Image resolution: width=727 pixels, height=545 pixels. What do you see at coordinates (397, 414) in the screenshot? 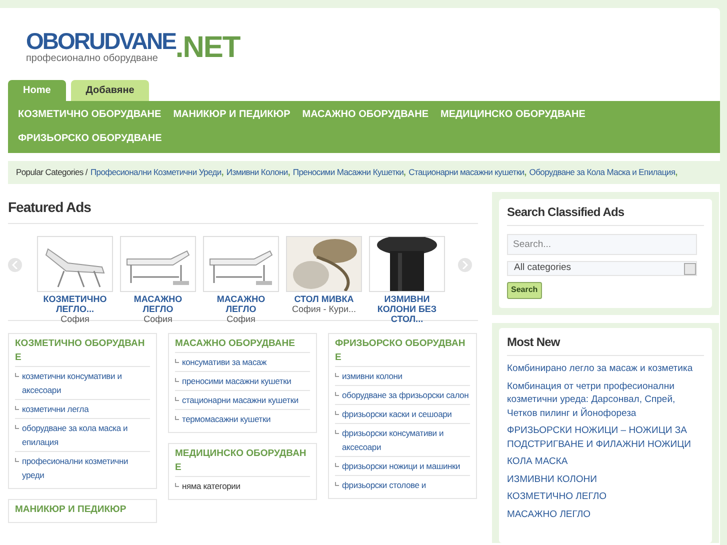
I see `subcategory-link: фризьорски каски и сешоари` at bounding box center [397, 414].